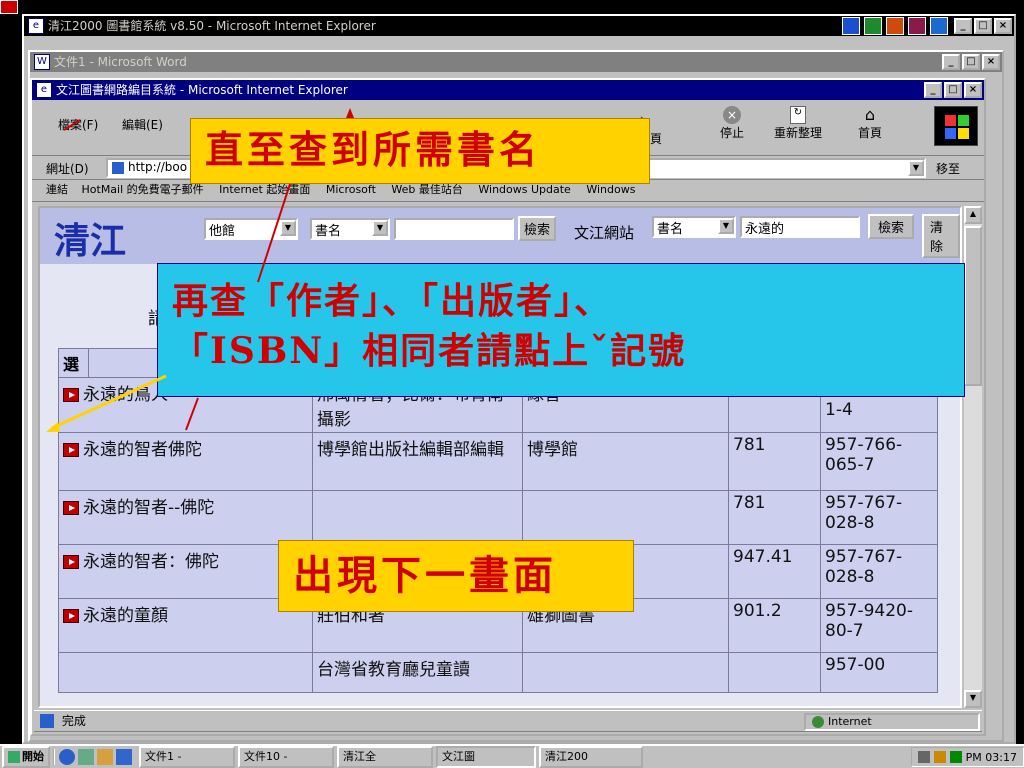 The height and width of the screenshot is (768, 1024). Describe the element at coordinates (891, 226) in the screenshot. I see `search-button-2: 檢索` at that location.